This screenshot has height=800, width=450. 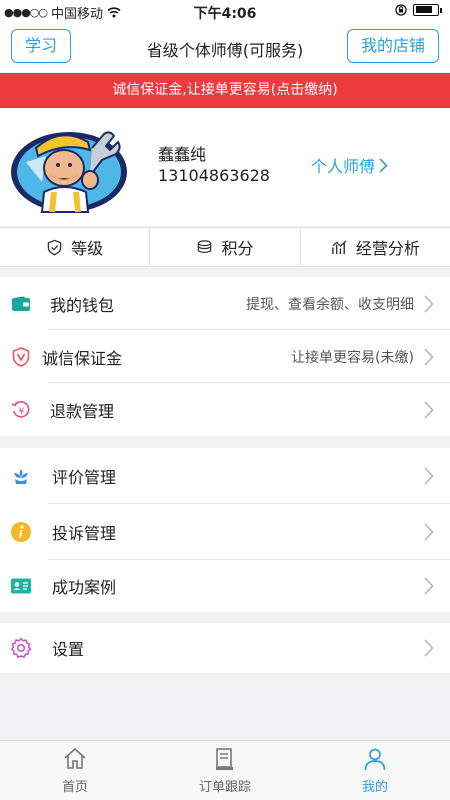 I want to click on menu-item-settings-label: 设置, so click(x=68, y=649).